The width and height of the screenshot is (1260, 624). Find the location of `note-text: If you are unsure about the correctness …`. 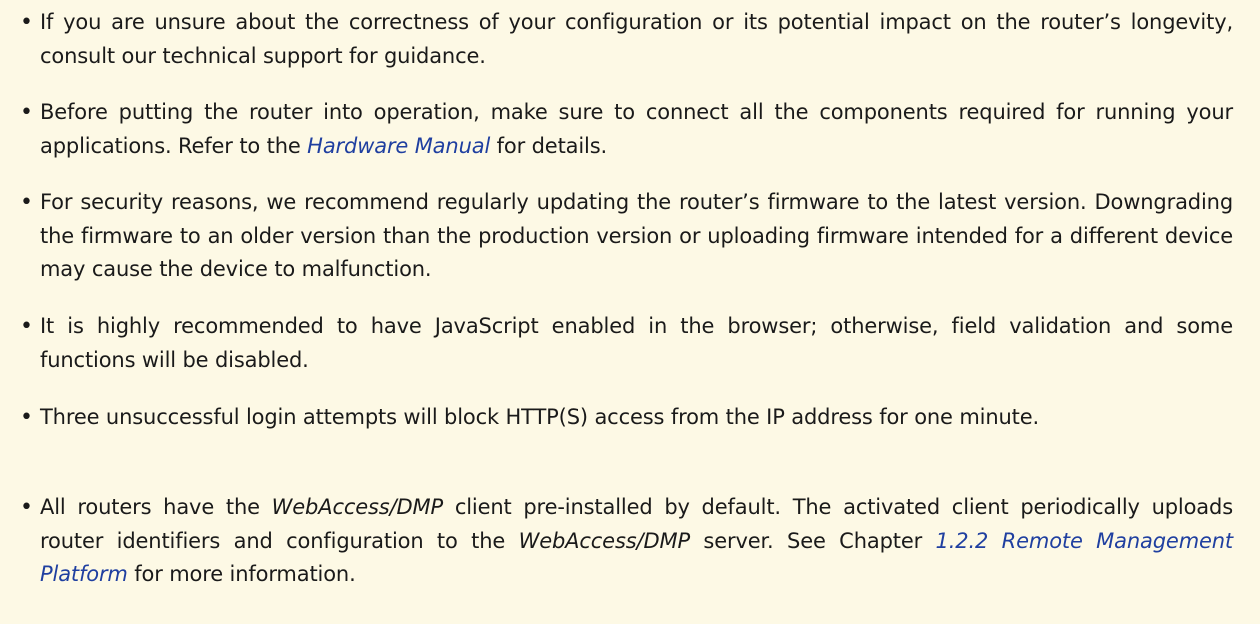

note-text: If you are unsure about the correctness … is located at coordinates (636, 39).